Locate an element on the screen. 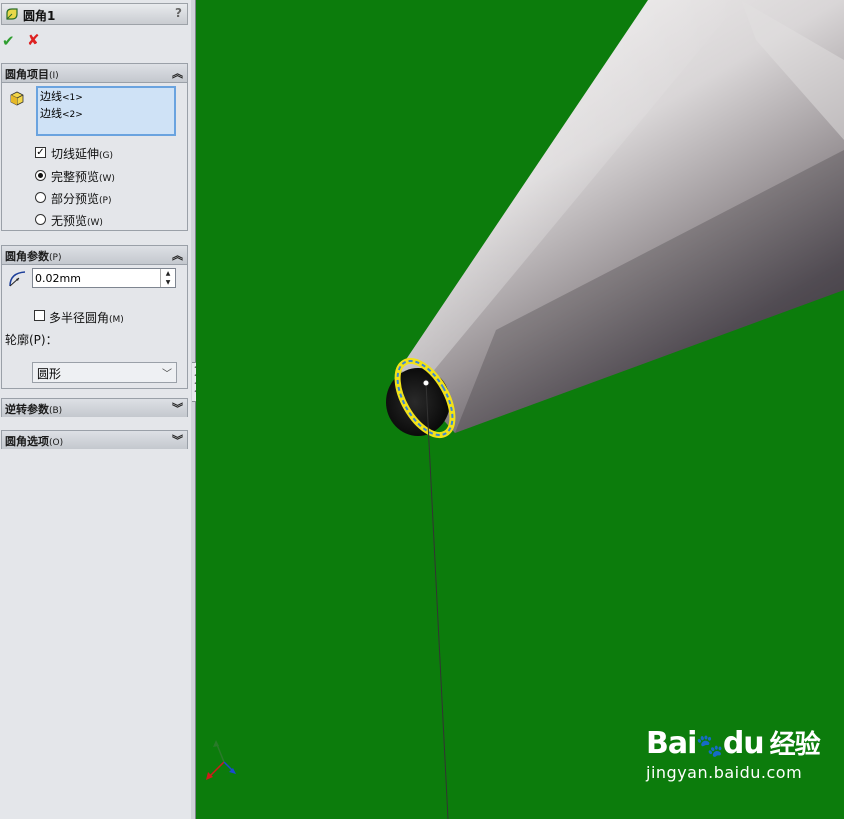 This screenshot has width=844, height=819. params-section-title: 圆角参数 is located at coordinates (27, 256).